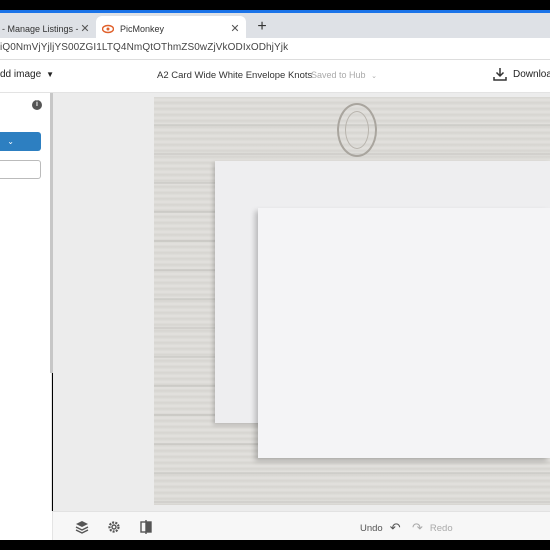 This screenshot has width=550, height=550. I want to click on download-icon, so click(500, 74).